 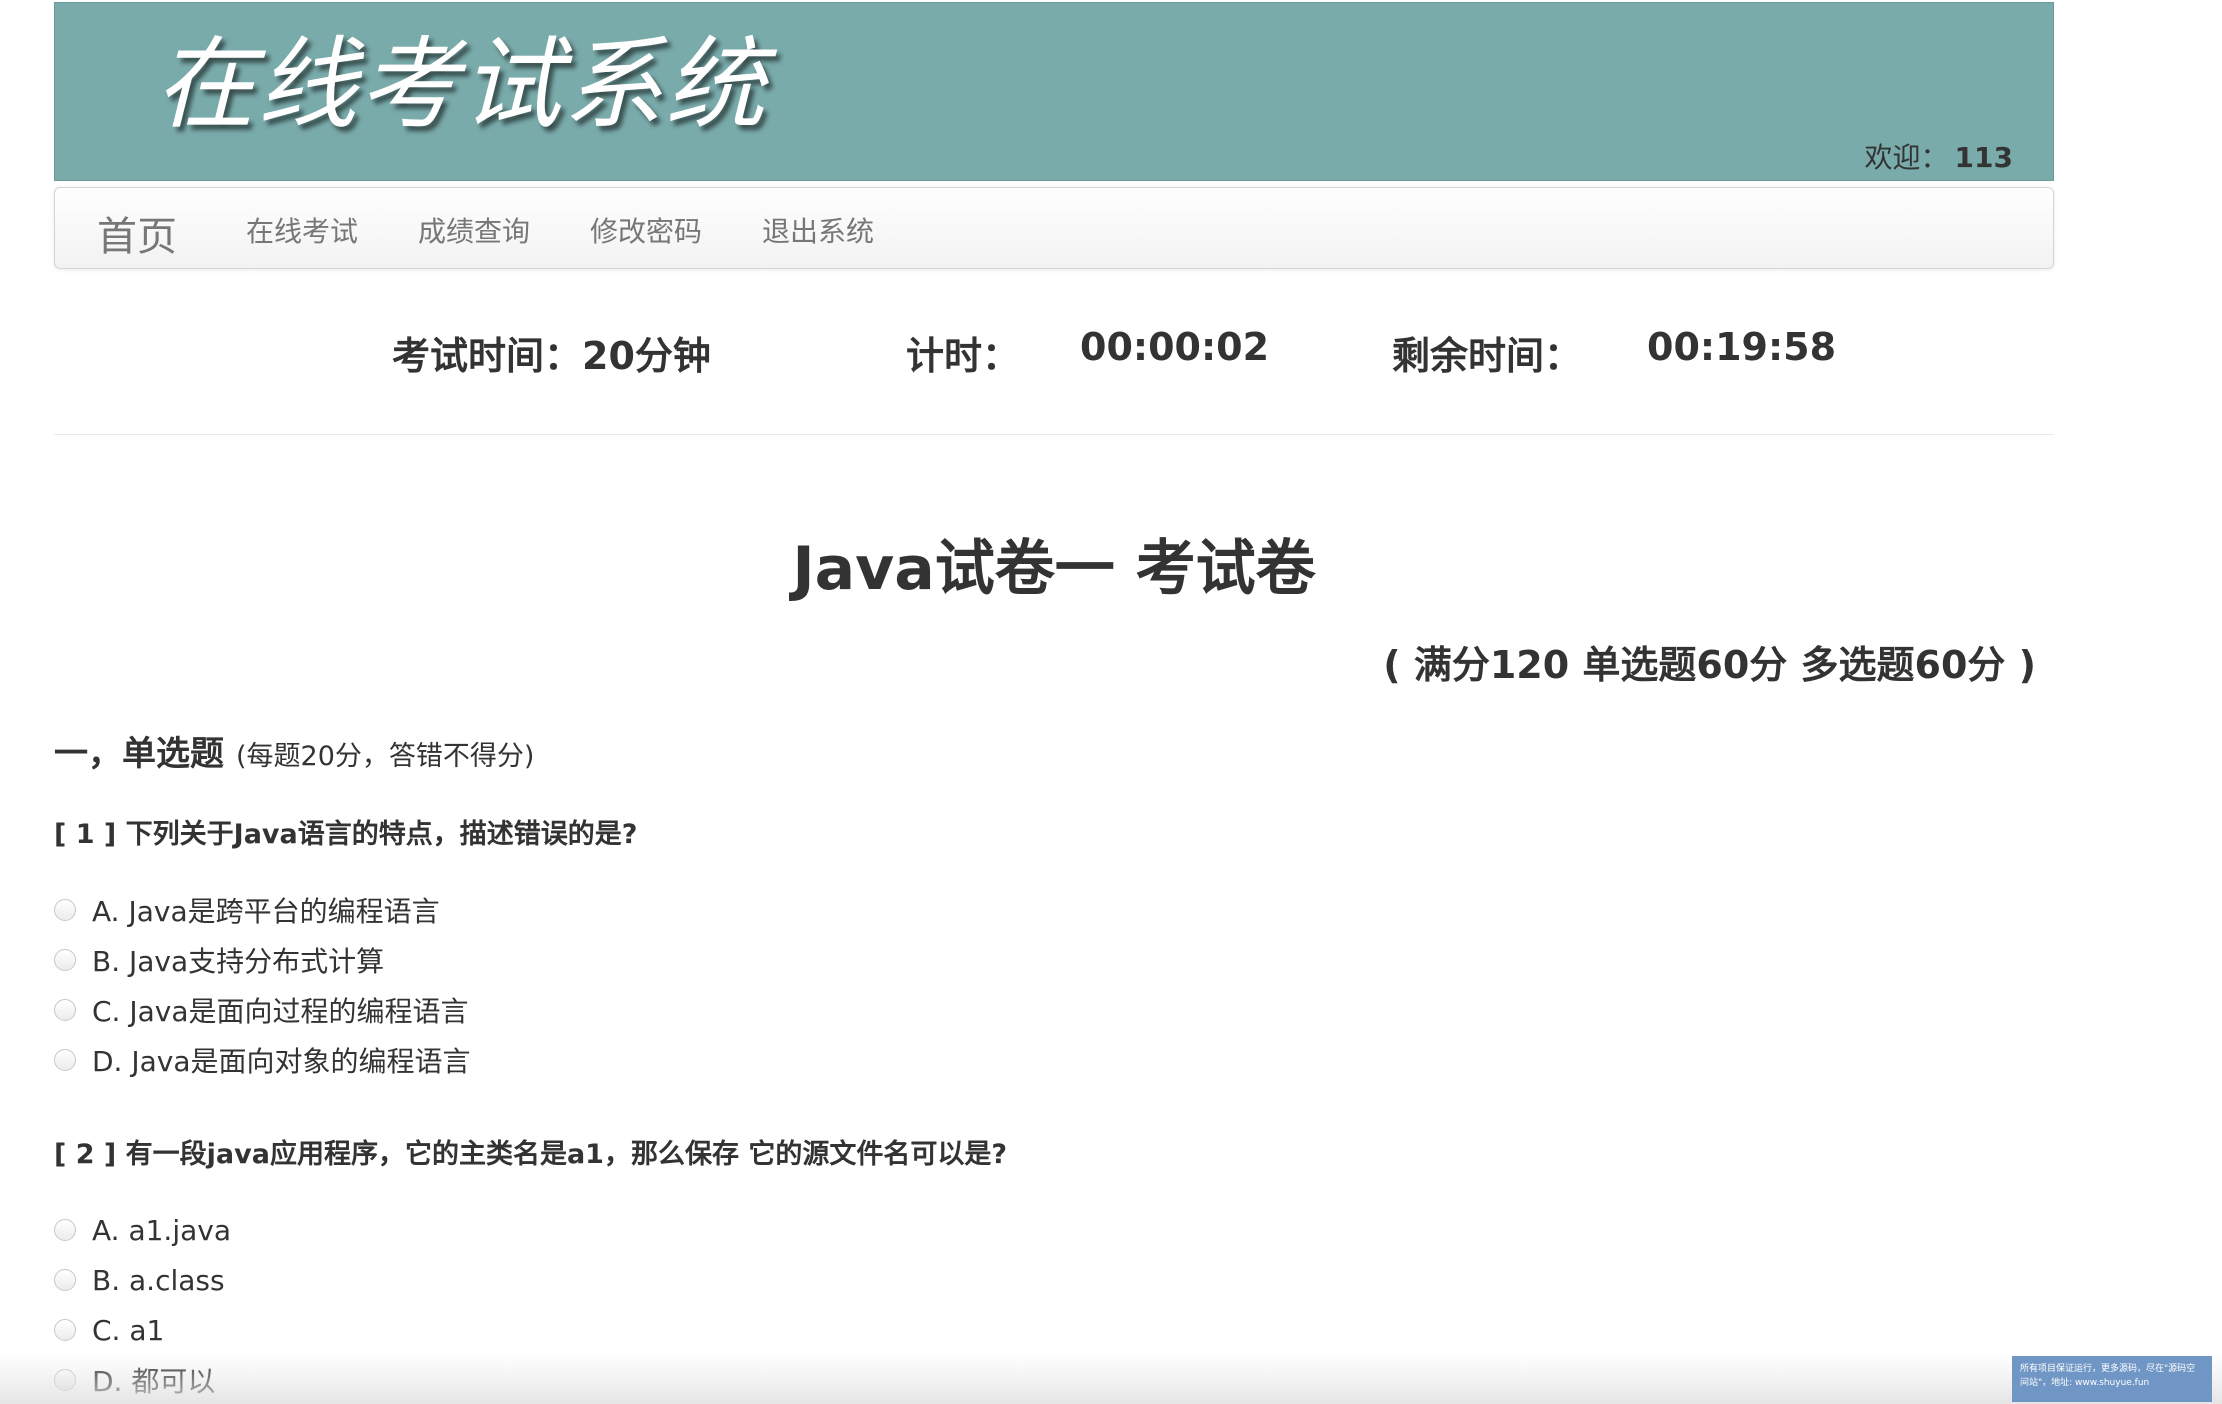 What do you see at coordinates (346, 834) in the screenshot?
I see `question-1: [ 1 ] 下列关于Java语言的特点，描述错误的是?` at bounding box center [346, 834].